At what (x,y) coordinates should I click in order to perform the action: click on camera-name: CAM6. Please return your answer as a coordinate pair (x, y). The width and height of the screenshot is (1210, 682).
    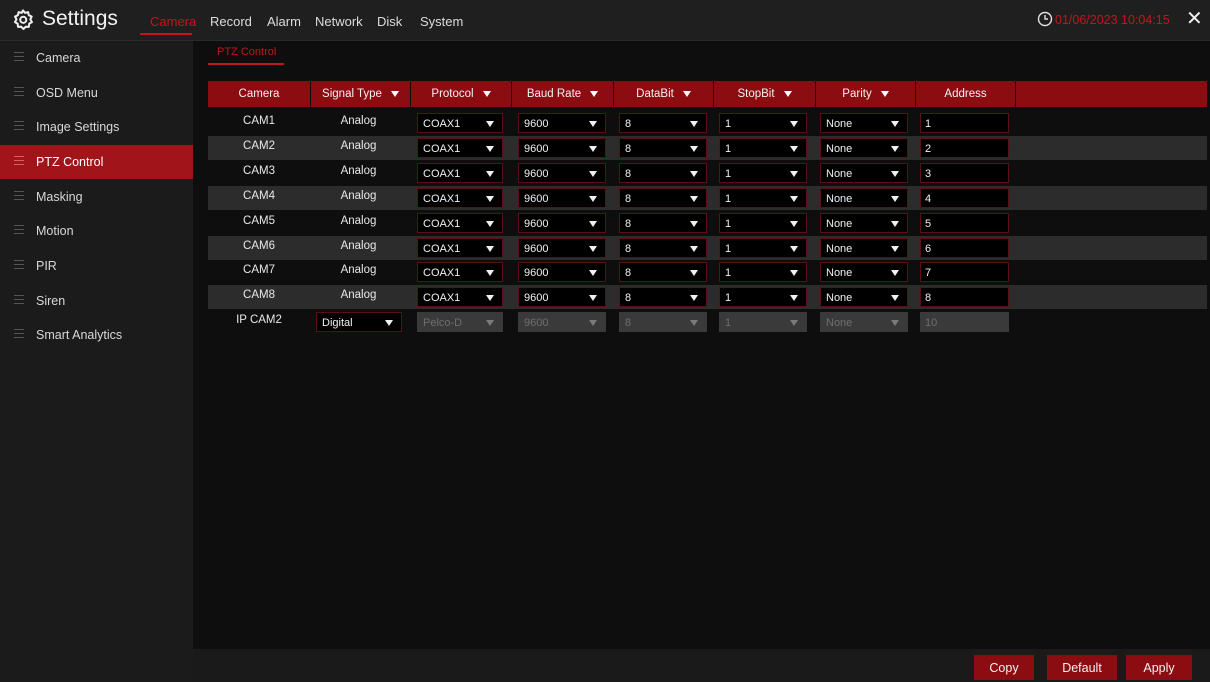
    Looking at the image, I should click on (259, 246).